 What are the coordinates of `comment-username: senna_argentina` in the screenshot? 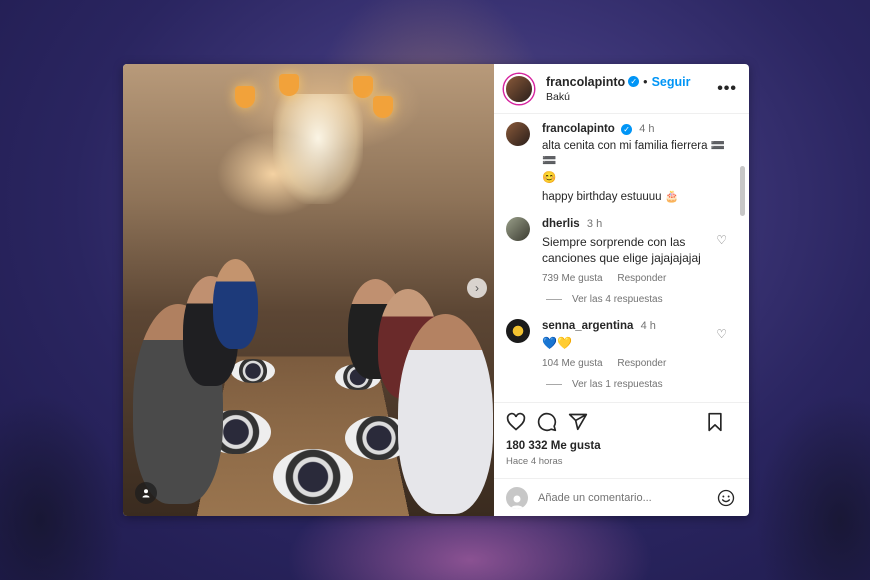 It's located at (587, 326).